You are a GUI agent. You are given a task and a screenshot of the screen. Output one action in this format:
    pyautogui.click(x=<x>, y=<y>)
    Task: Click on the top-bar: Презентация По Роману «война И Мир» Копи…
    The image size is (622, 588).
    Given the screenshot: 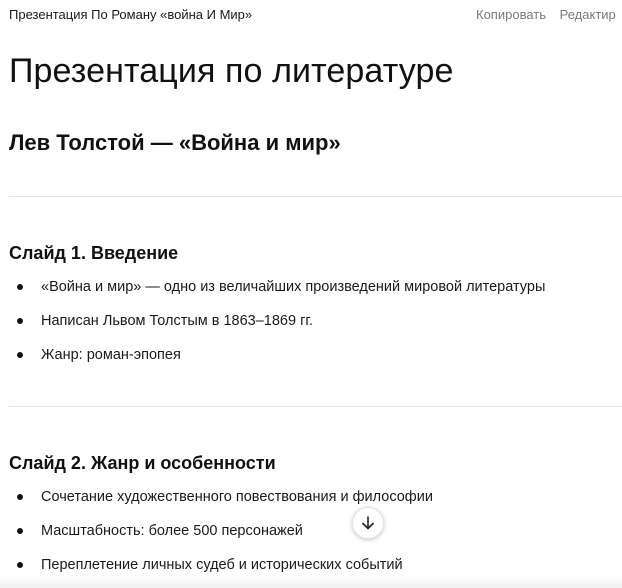 What is the action you would take?
    pyautogui.click(x=311, y=15)
    